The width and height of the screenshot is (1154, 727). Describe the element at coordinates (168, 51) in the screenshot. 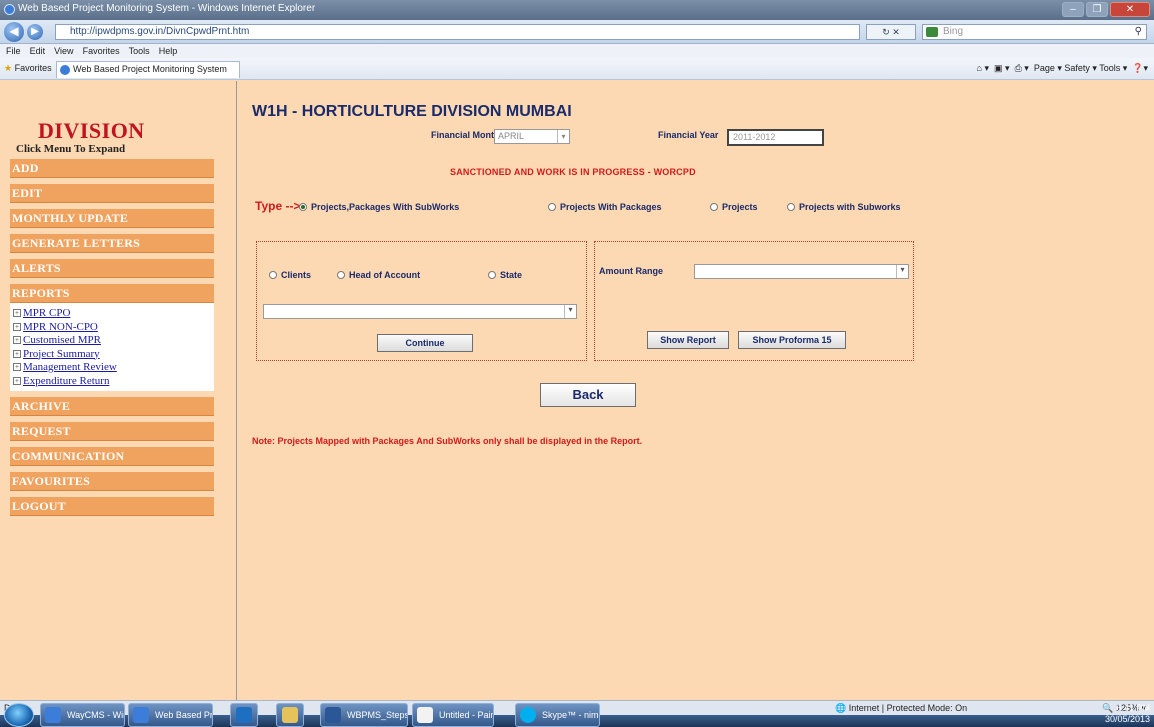

I see `menu-help: Help` at that location.